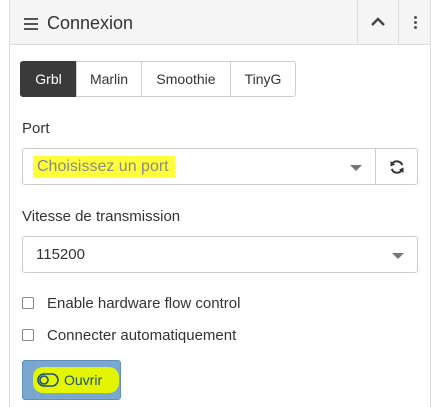 The width and height of the screenshot is (431, 407). I want to click on chevron-up-icon, so click(378, 21).